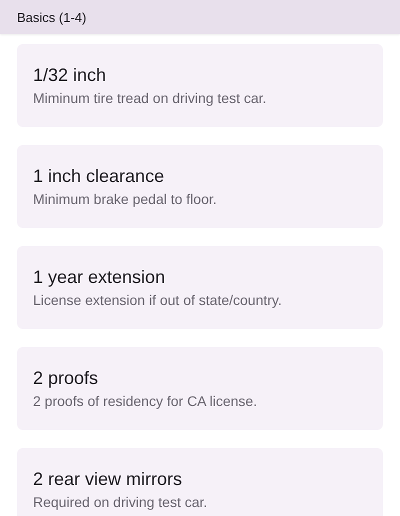 The height and width of the screenshot is (516, 400). What do you see at coordinates (51, 17) in the screenshot?
I see `section-title: Basics (1-4)` at bounding box center [51, 17].